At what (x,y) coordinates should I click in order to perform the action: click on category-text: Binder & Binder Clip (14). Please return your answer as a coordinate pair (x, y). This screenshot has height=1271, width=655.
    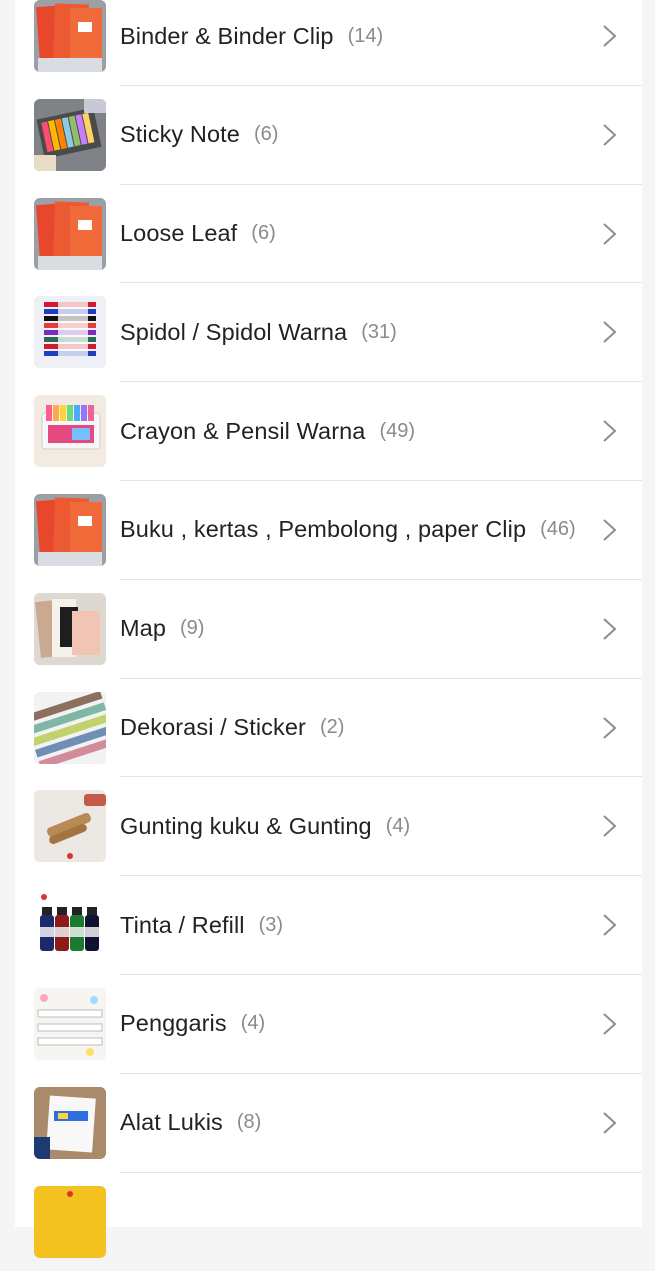
    Looking at the image, I should click on (251, 42).